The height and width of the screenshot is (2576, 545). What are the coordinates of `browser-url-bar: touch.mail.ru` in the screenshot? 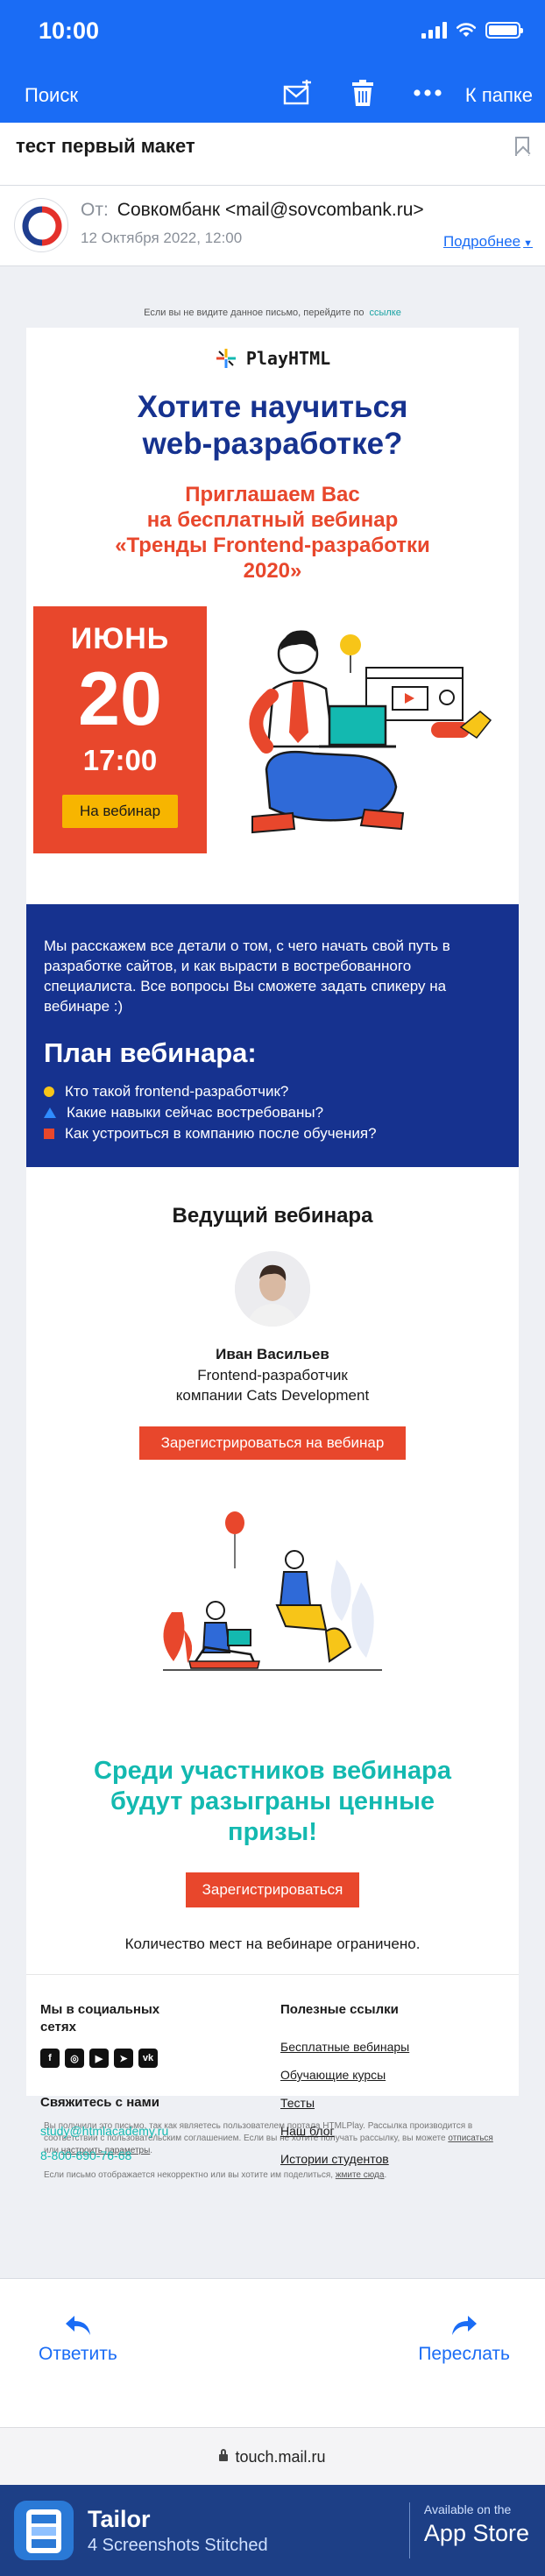 It's located at (272, 2456).